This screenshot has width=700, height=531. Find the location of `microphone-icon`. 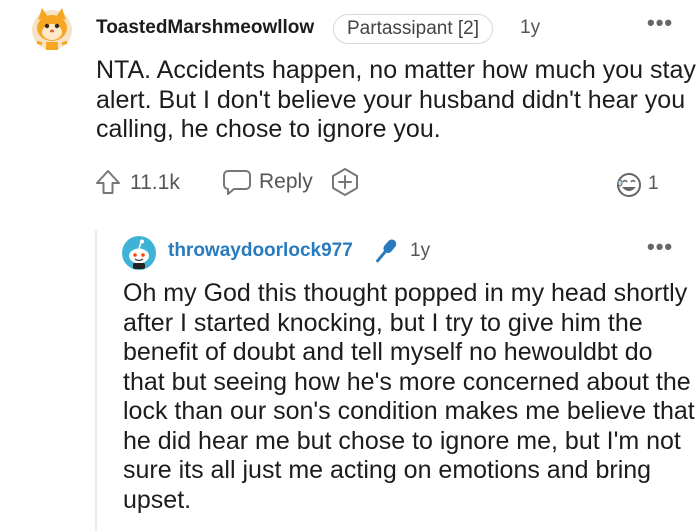

microphone-icon is located at coordinates (386, 251).